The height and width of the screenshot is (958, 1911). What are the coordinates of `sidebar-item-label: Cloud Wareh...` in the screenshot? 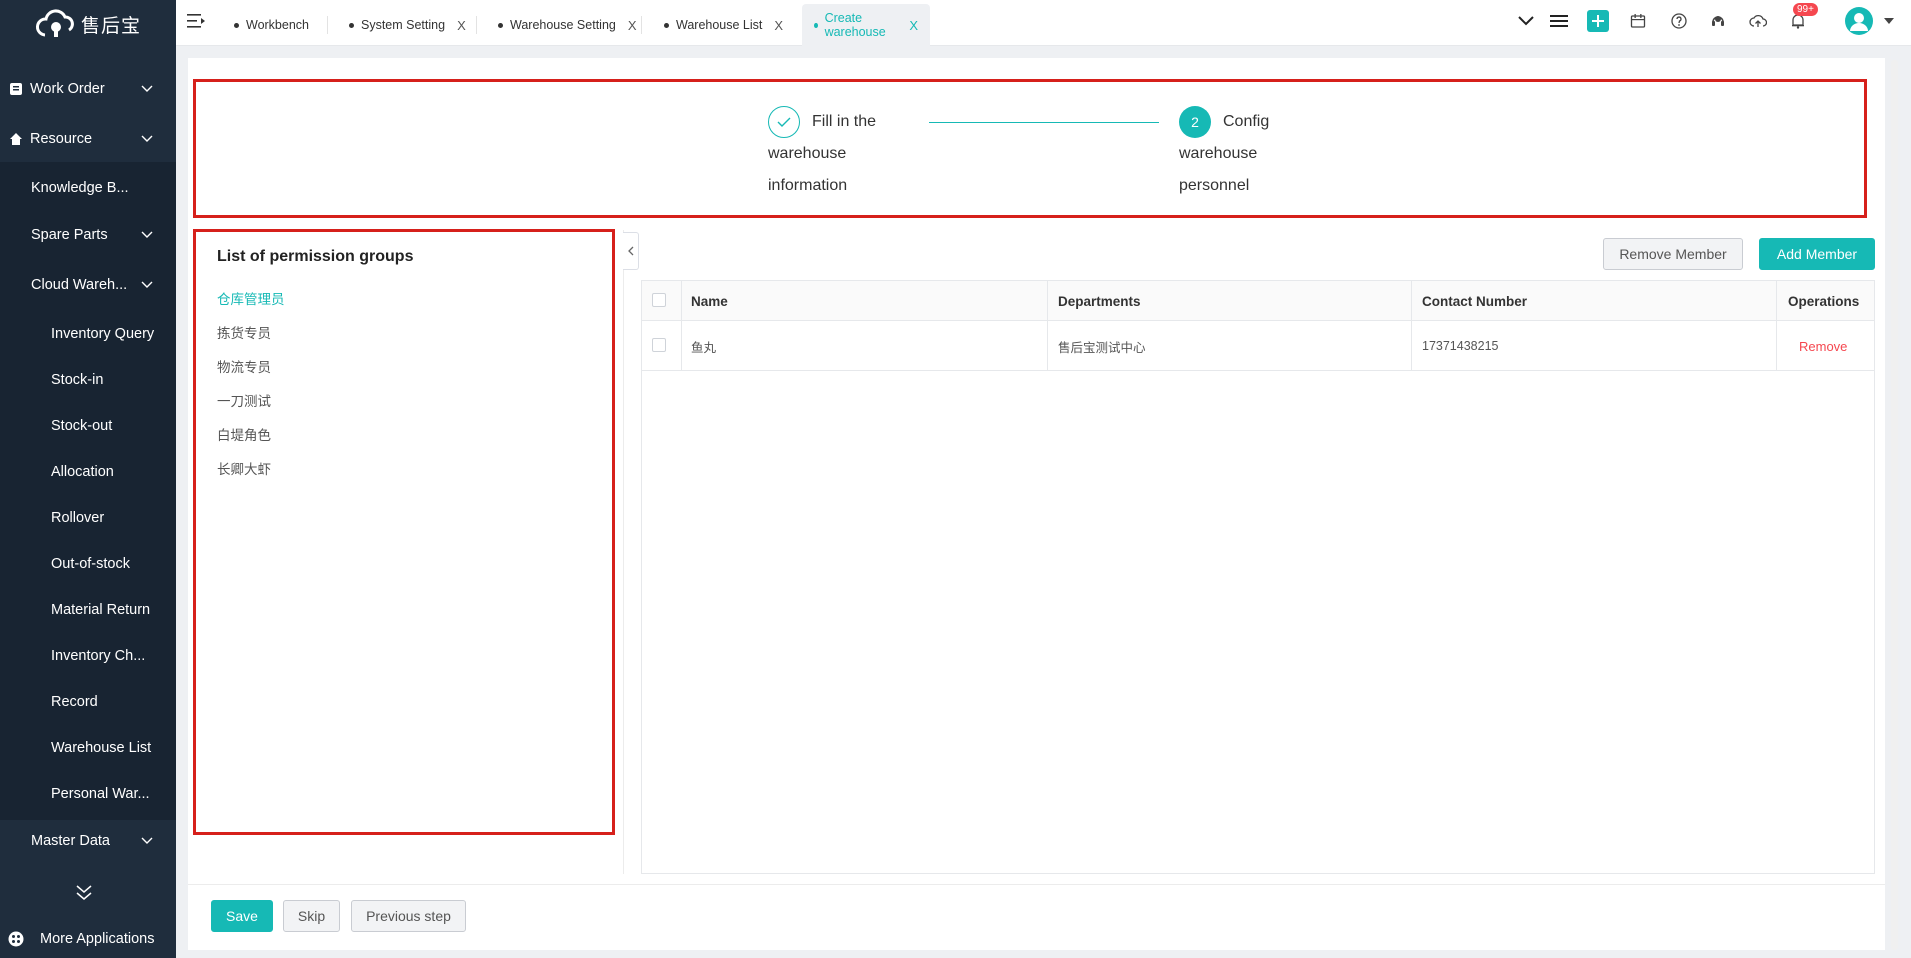 It's located at (79, 285).